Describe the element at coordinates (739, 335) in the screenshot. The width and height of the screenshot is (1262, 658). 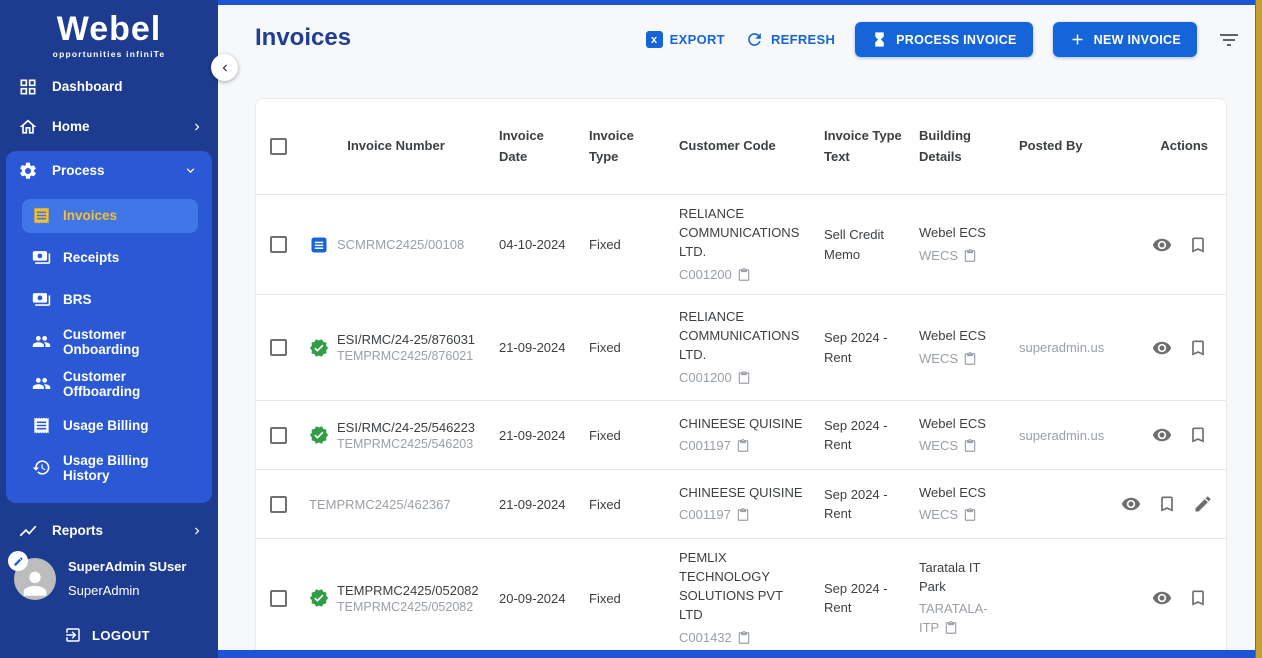
I see `customer-name: RELIANCE COMMUNICATIONS LTD.` at that location.